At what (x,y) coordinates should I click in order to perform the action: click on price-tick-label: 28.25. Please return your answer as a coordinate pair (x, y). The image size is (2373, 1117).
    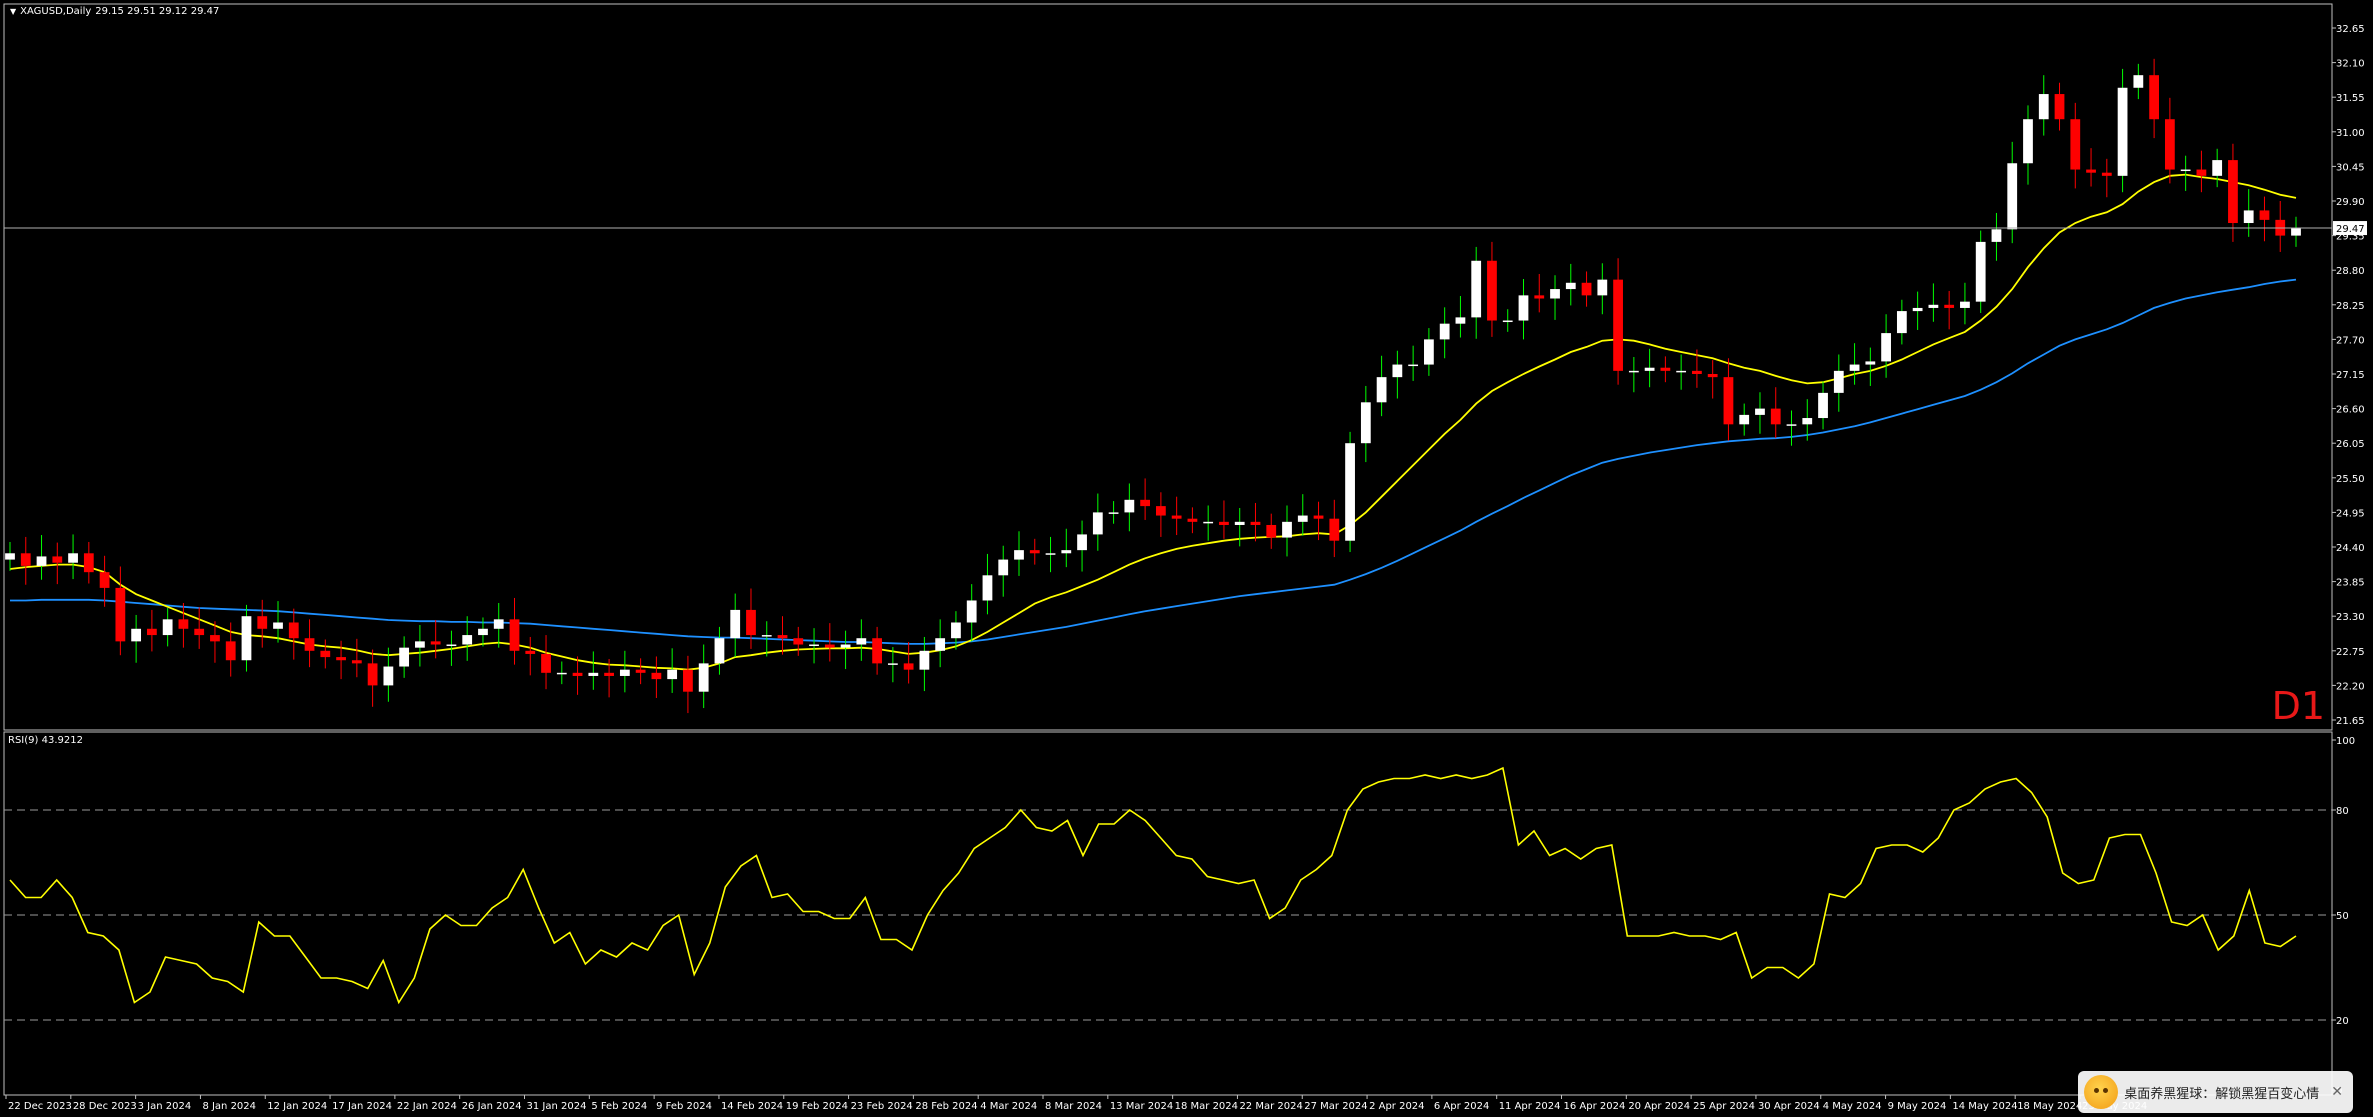
    Looking at the image, I should click on (2350, 306).